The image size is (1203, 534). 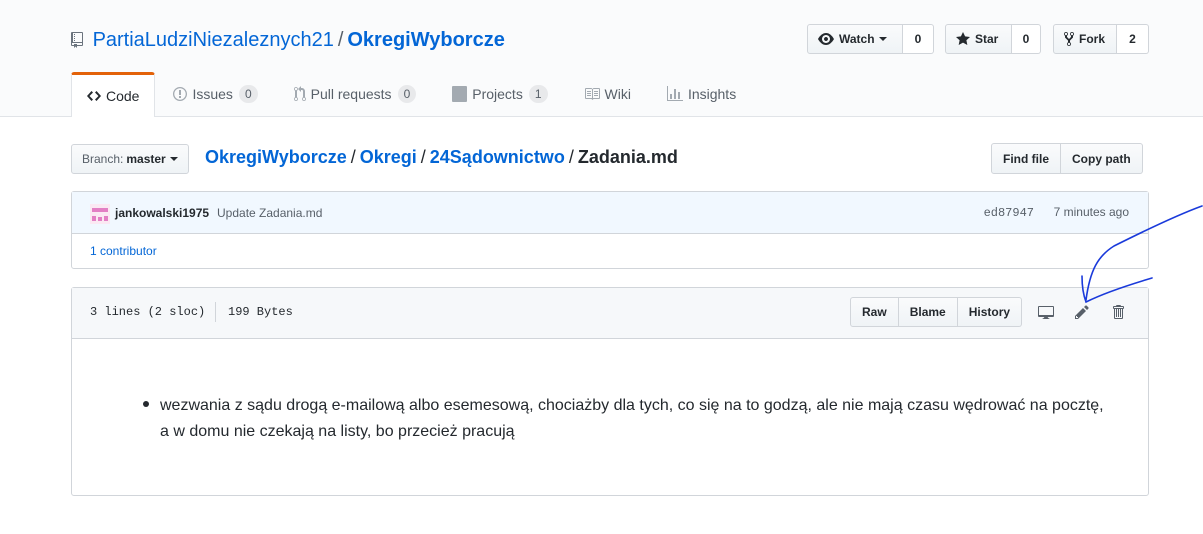 I want to click on repo-name-link: OkregiWyborcze, so click(x=425, y=40).